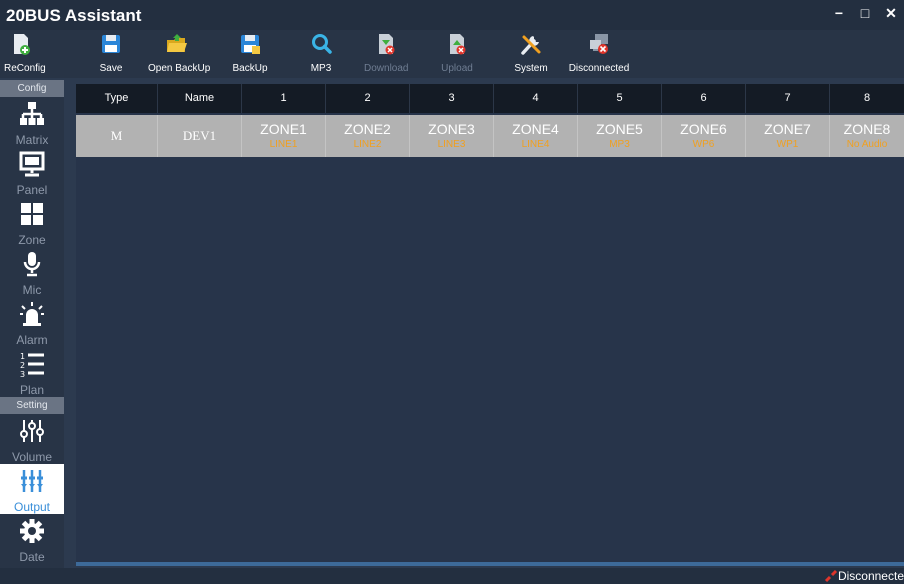 This screenshot has height=584, width=904. Describe the element at coordinates (788, 98) in the screenshot. I see `column-header: 7` at that location.